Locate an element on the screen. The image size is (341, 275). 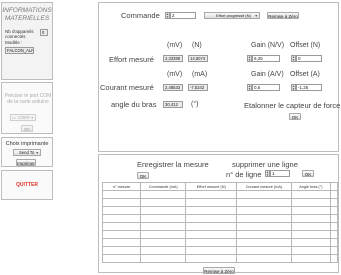
save-measure-label: Enregistrer la mesure is located at coordinates (173, 164).